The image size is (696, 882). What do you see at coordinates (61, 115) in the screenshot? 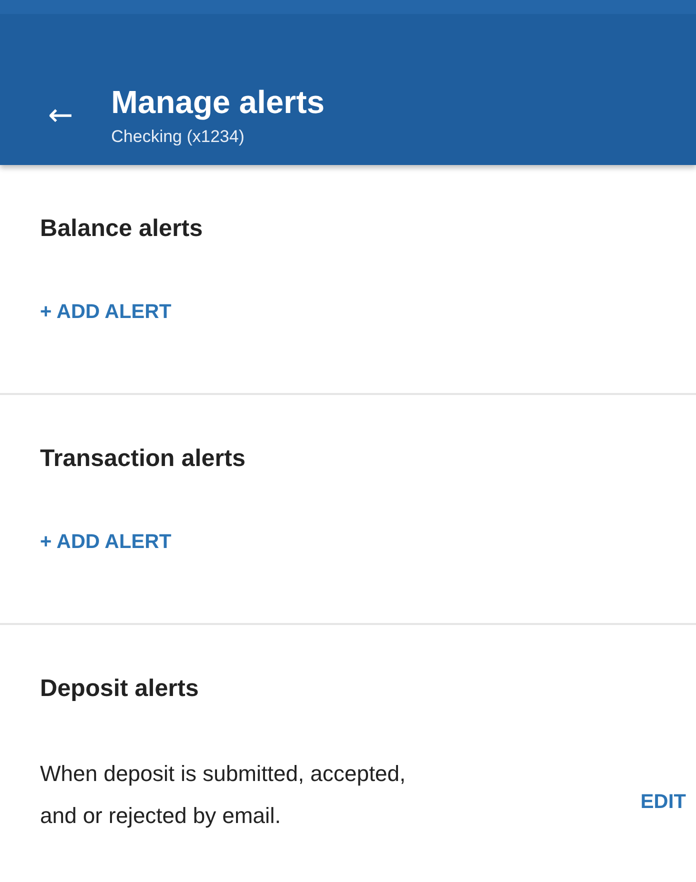
I see `back-button: ←` at bounding box center [61, 115].